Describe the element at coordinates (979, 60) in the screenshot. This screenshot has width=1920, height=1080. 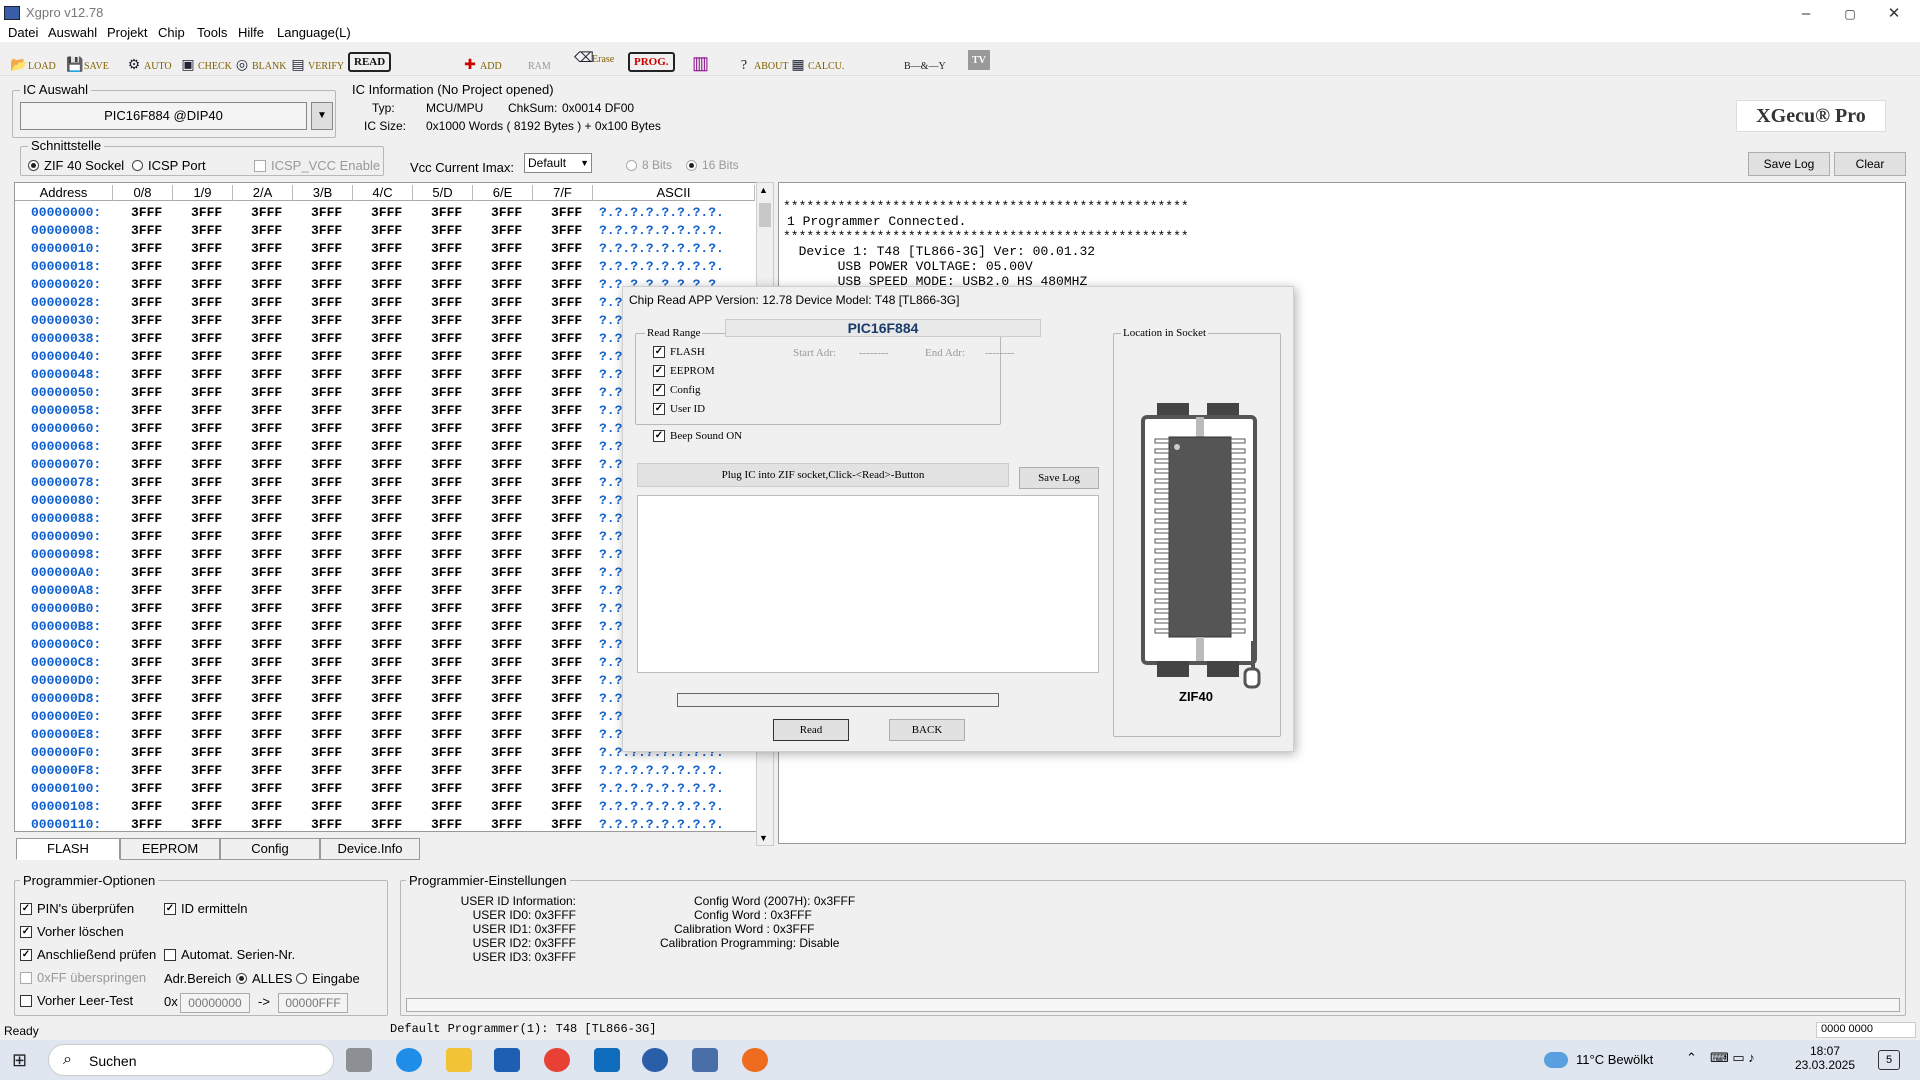
I see `tv-button: TV` at that location.